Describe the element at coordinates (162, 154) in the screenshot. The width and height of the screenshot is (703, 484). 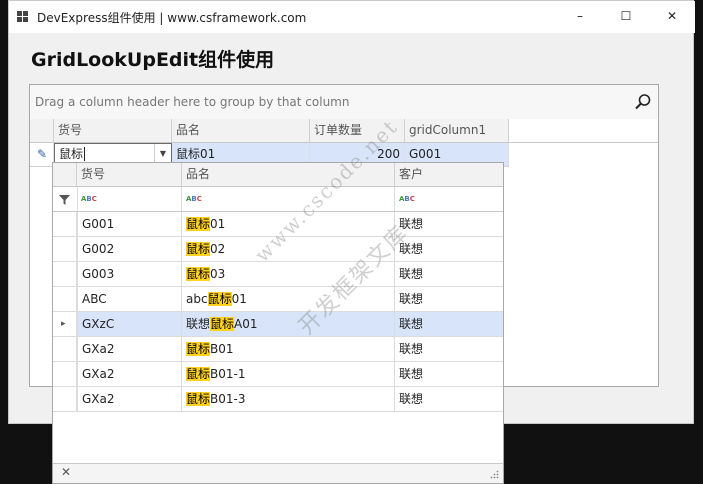
I see `dropdown-arrow-icon: ▼` at that location.